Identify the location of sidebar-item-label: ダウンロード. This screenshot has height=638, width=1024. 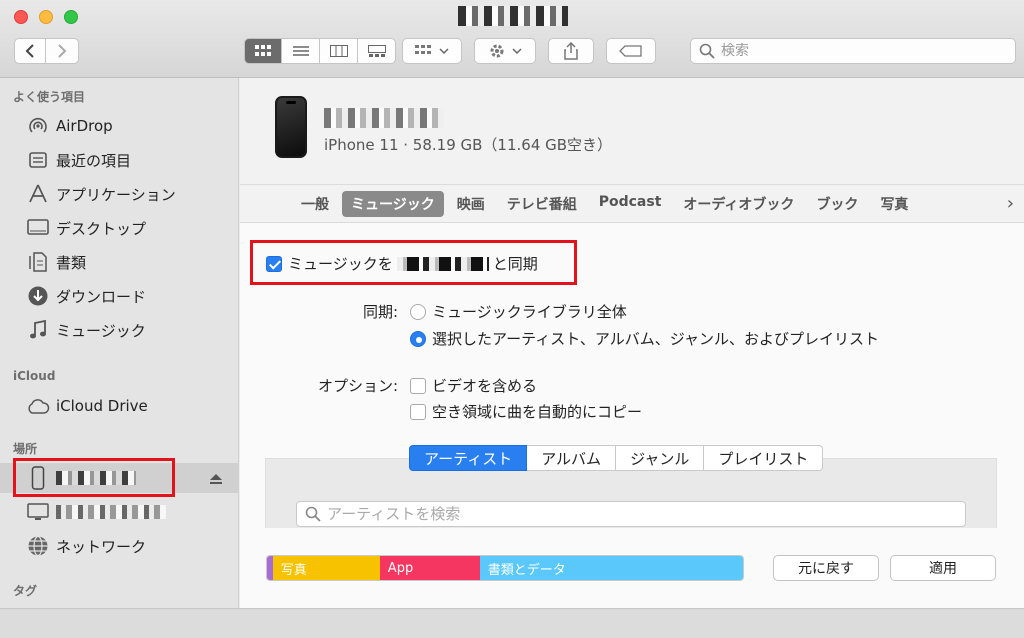
(101, 296).